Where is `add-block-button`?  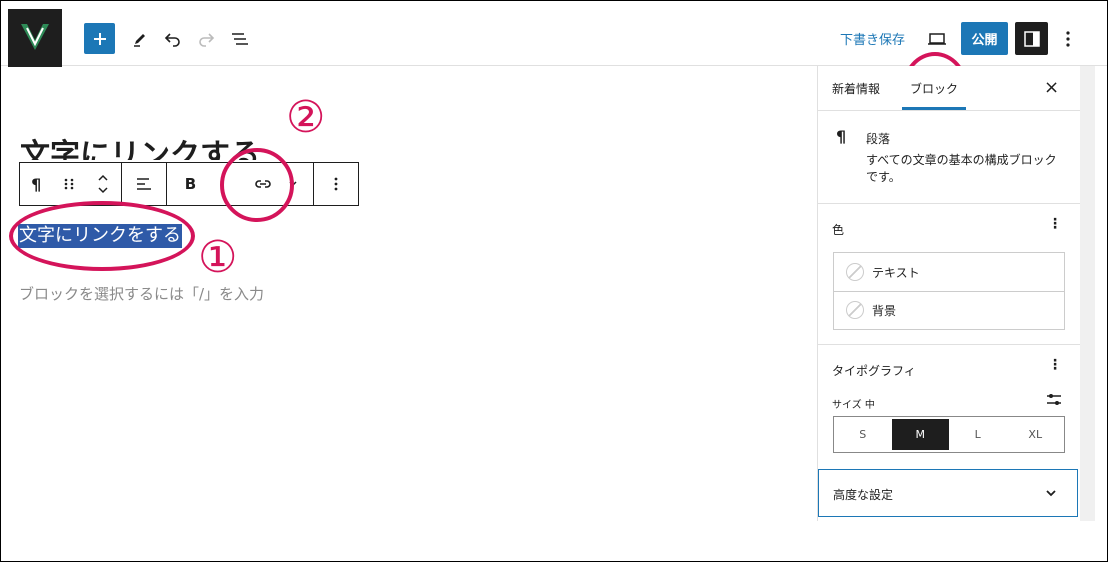
add-block-button is located at coordinates (99, 38).